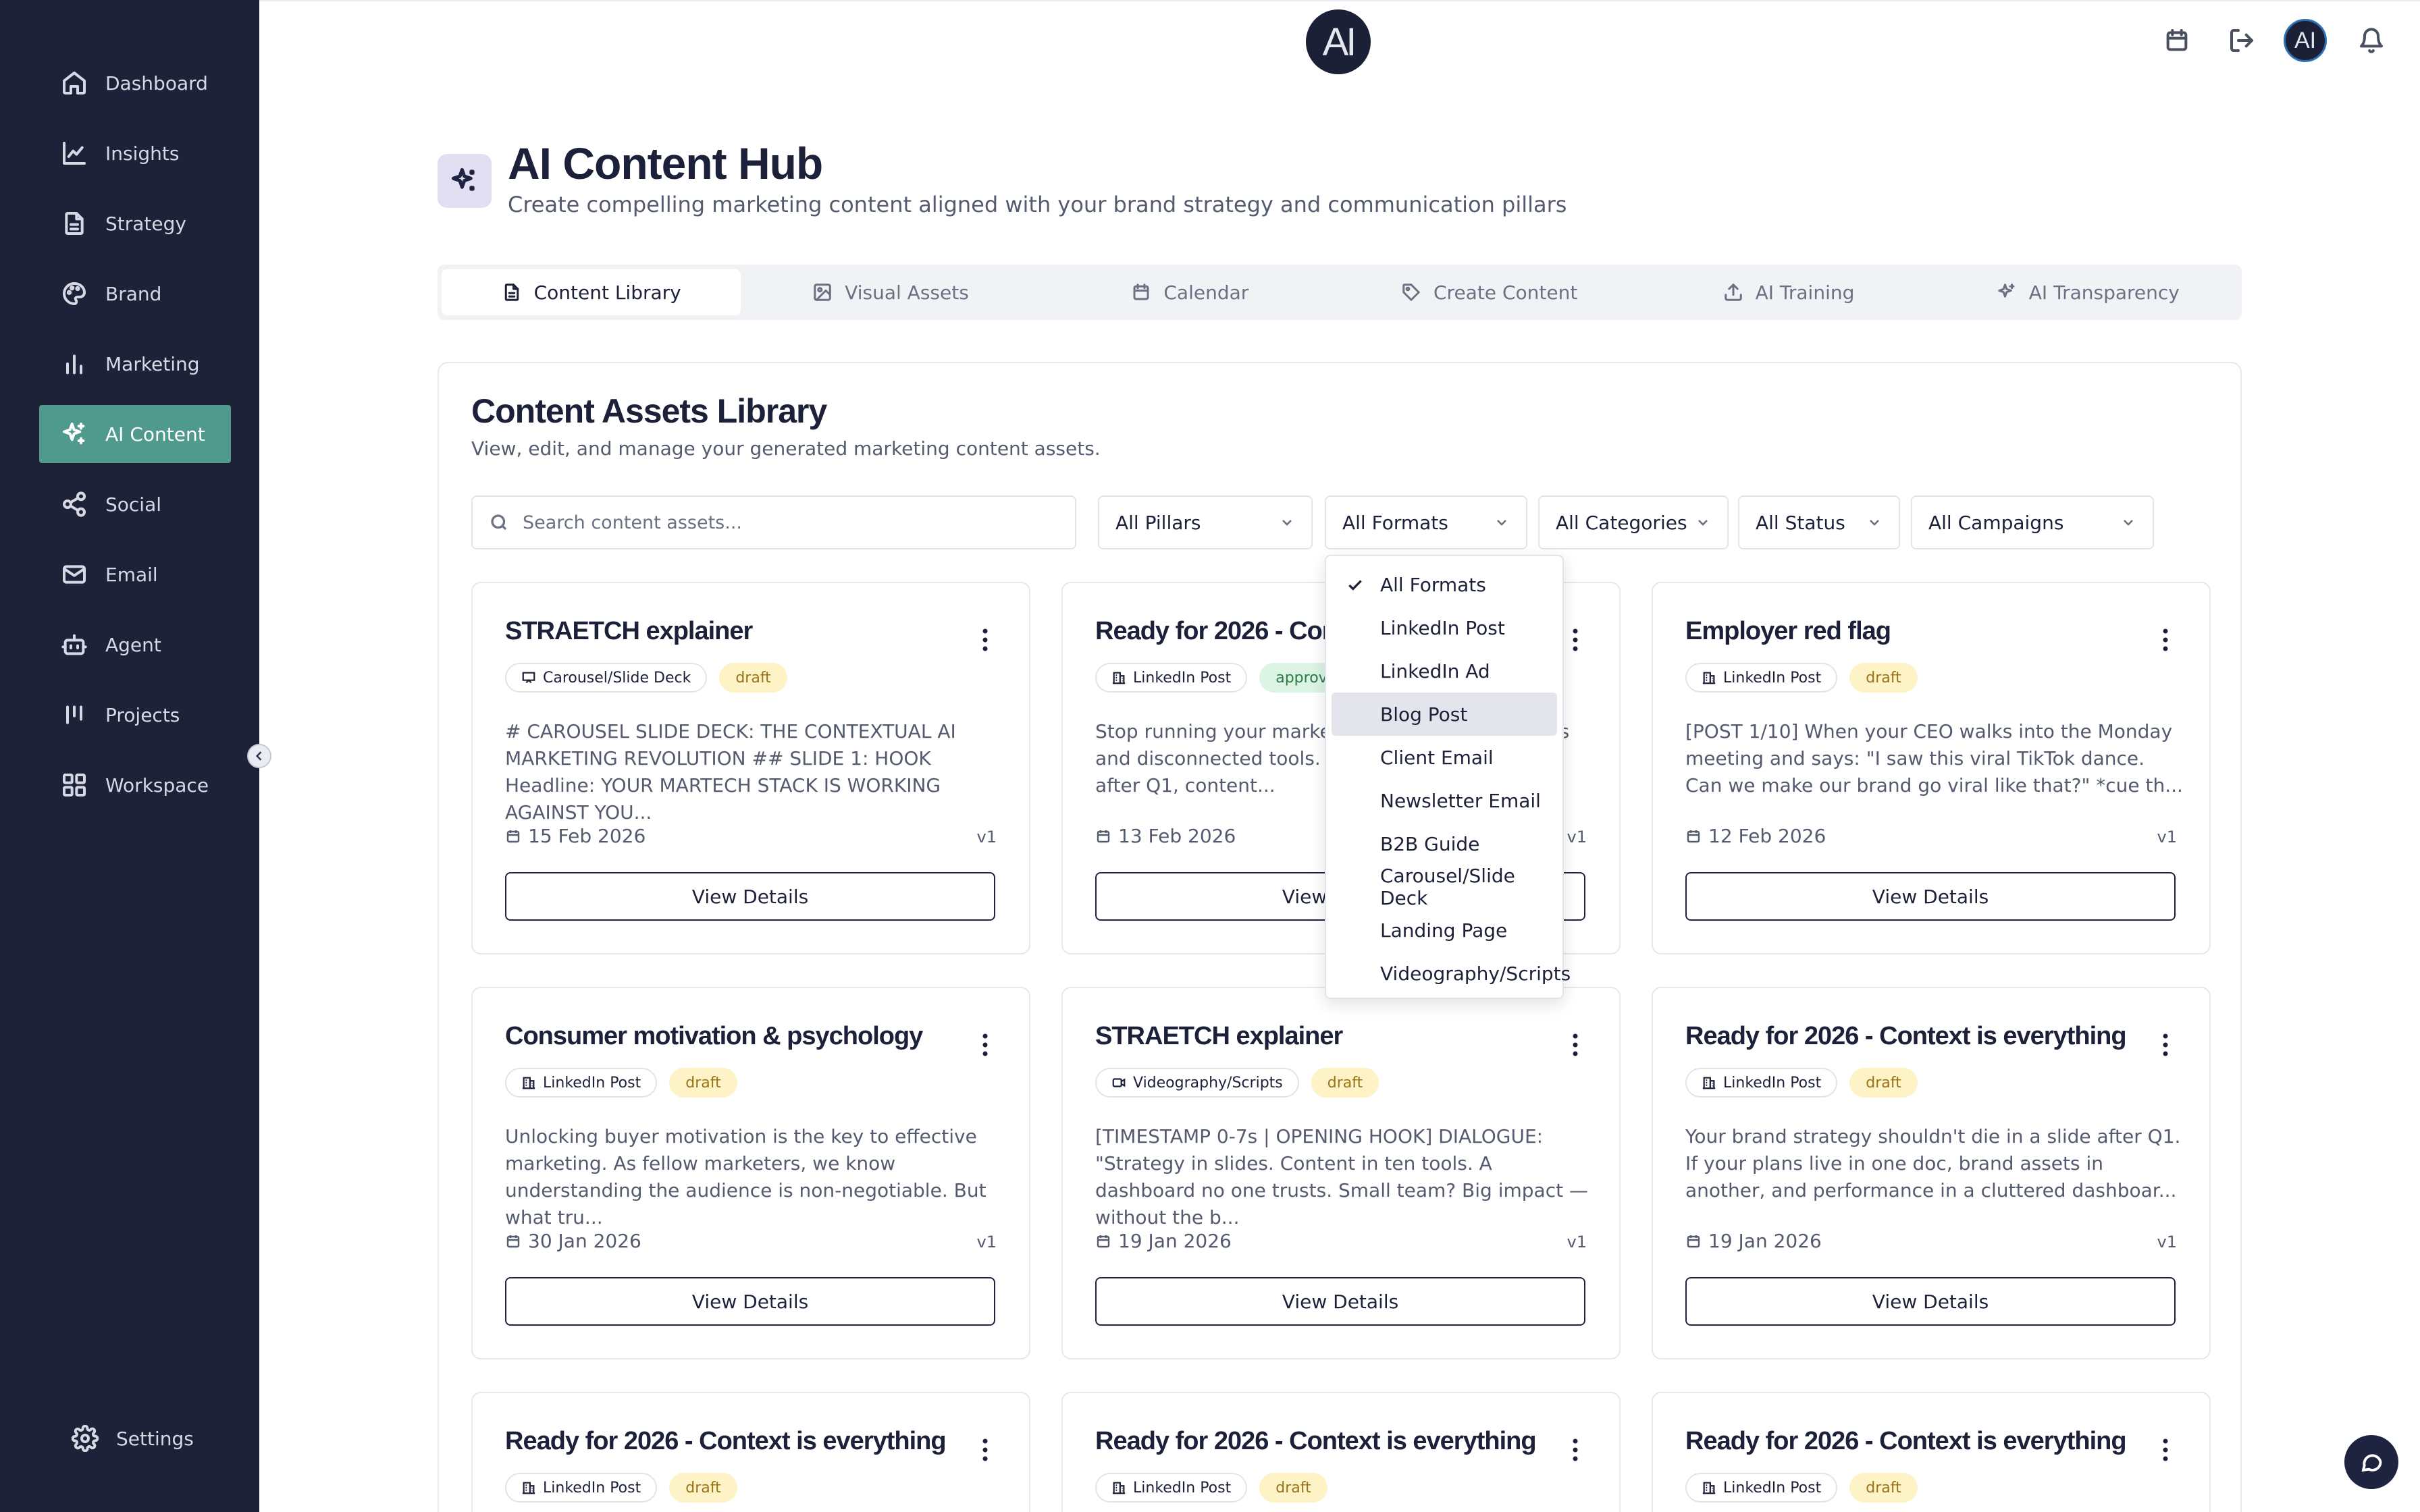 The width and height of the screenshot is (2420, 1512). Describe the element at coordinates (1475, 973) in the screenshot. I see `format-option-label: Videography/Scripts` at that location.